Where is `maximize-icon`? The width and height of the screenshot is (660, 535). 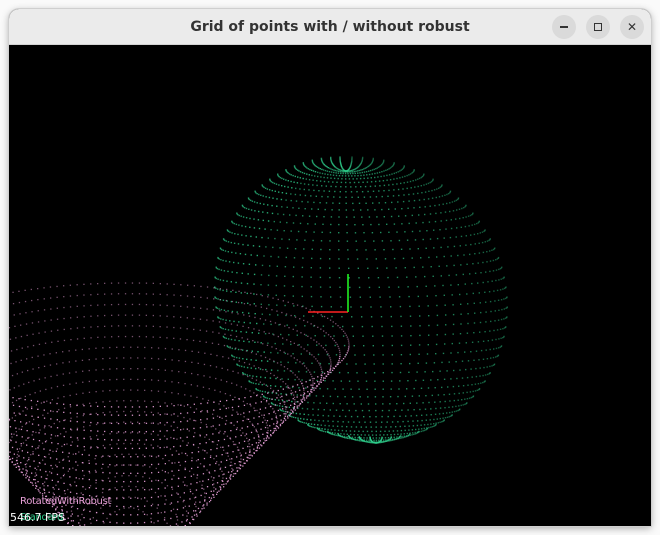 maximize-icon is located at coordinates (598, 26).